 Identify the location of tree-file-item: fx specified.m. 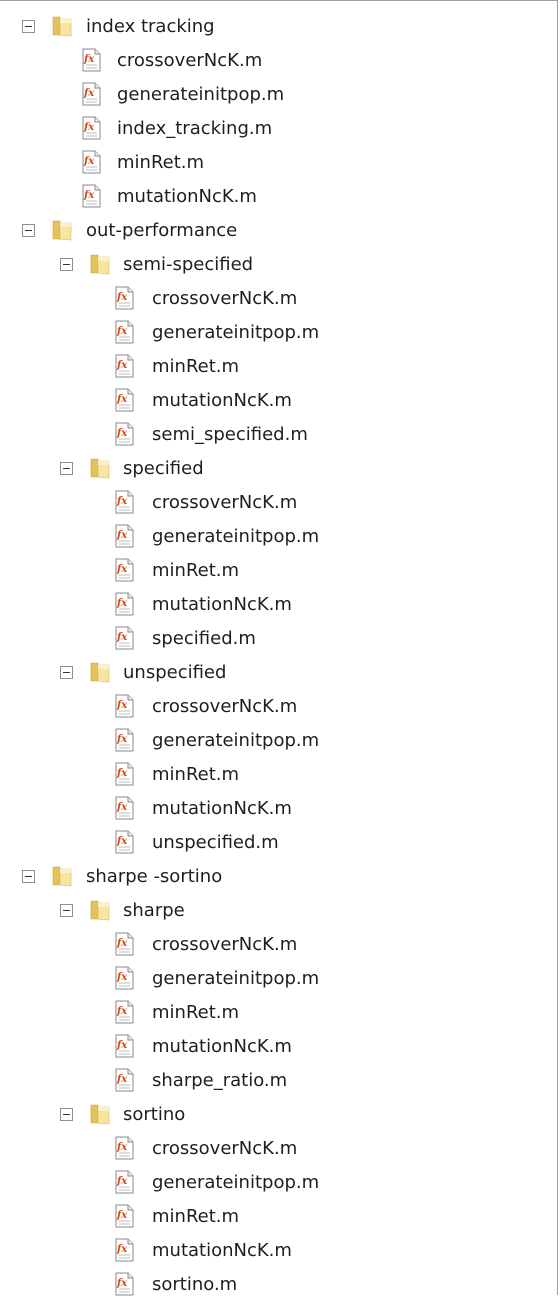
(279, 641).